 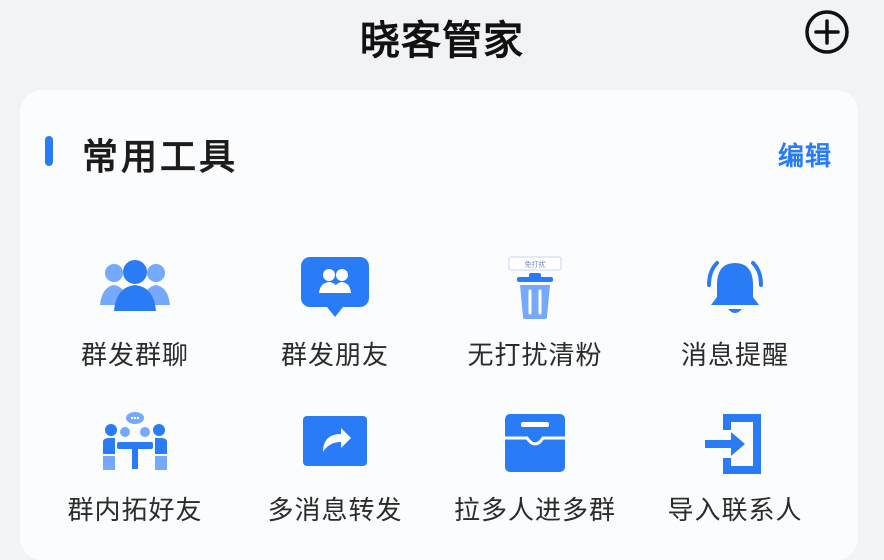 I want to click on tool-item-pull-into-groups: 拉多人进多群, so click(x=535, y=485).